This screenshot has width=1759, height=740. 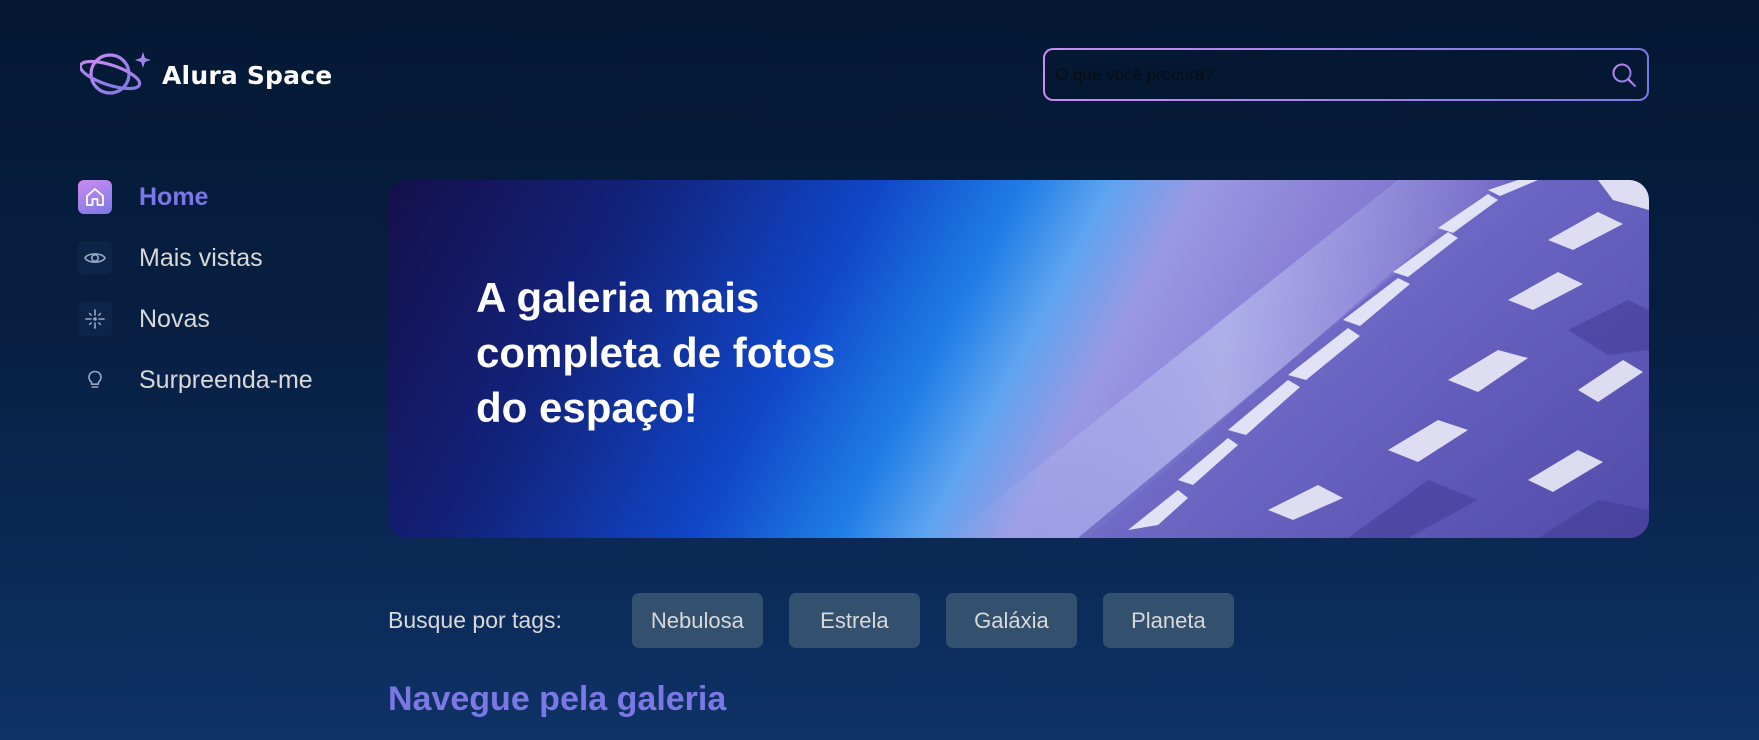 What do you see at coordinates (1168, 620) in the screenshot?
I see `tag-button-planeta: Planeta` at bounding box center [1168, 620].